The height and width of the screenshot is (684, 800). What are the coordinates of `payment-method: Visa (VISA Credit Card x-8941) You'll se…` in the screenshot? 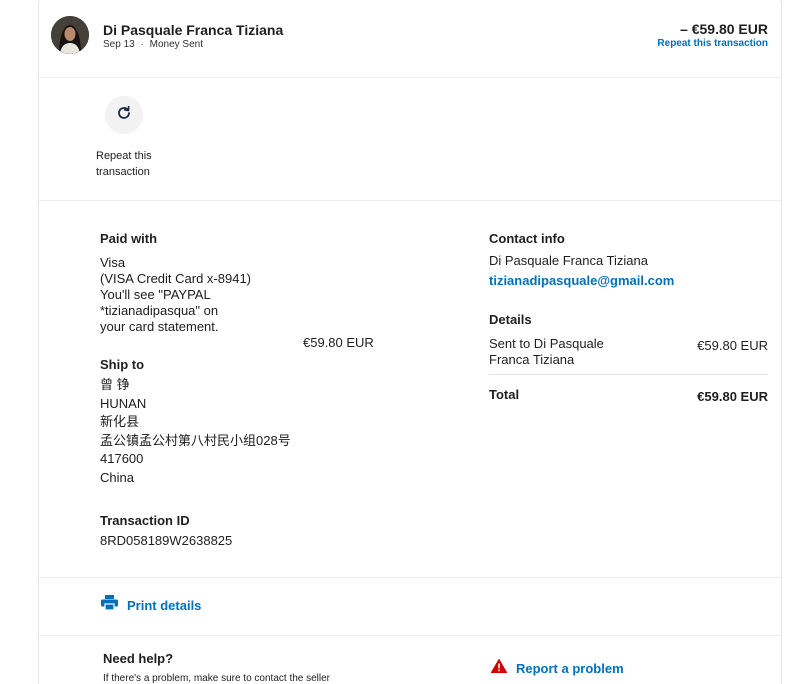 It's located at (175, 295).